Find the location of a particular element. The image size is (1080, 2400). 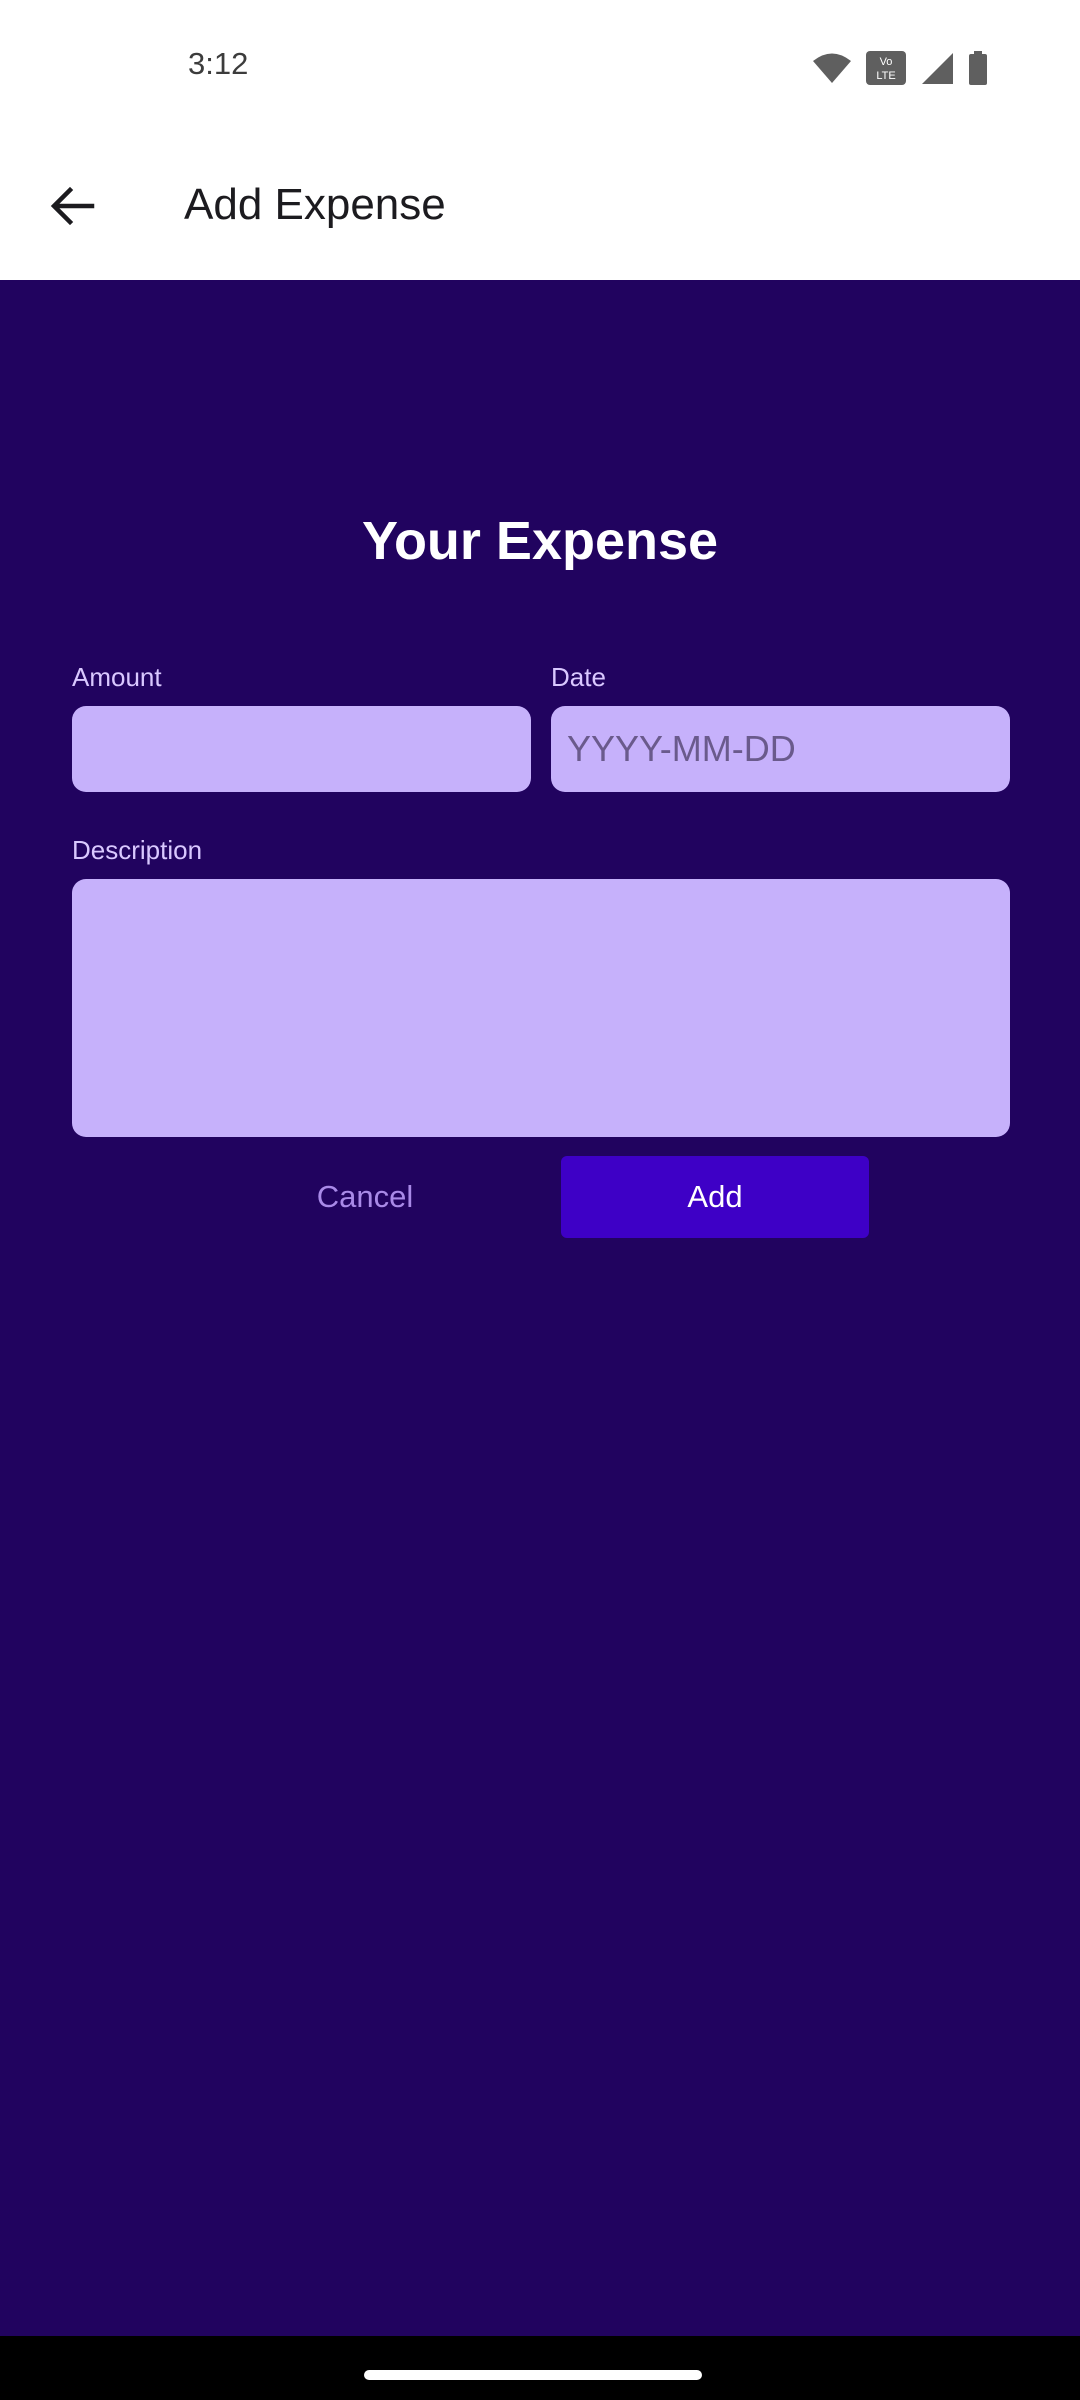

description-label: Description is located at coordinates (137, 850).